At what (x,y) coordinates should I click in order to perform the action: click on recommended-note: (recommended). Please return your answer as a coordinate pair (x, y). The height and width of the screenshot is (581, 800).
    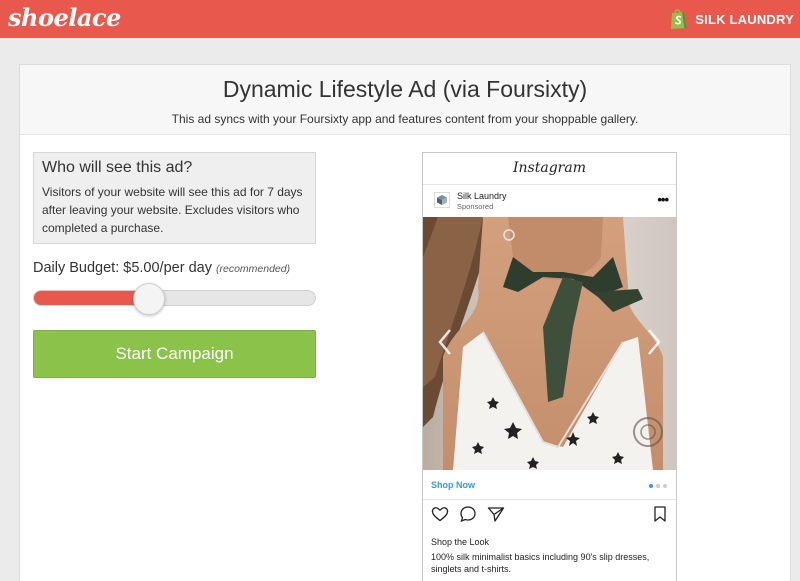
    Looking at the image, I should click on (253, 269).